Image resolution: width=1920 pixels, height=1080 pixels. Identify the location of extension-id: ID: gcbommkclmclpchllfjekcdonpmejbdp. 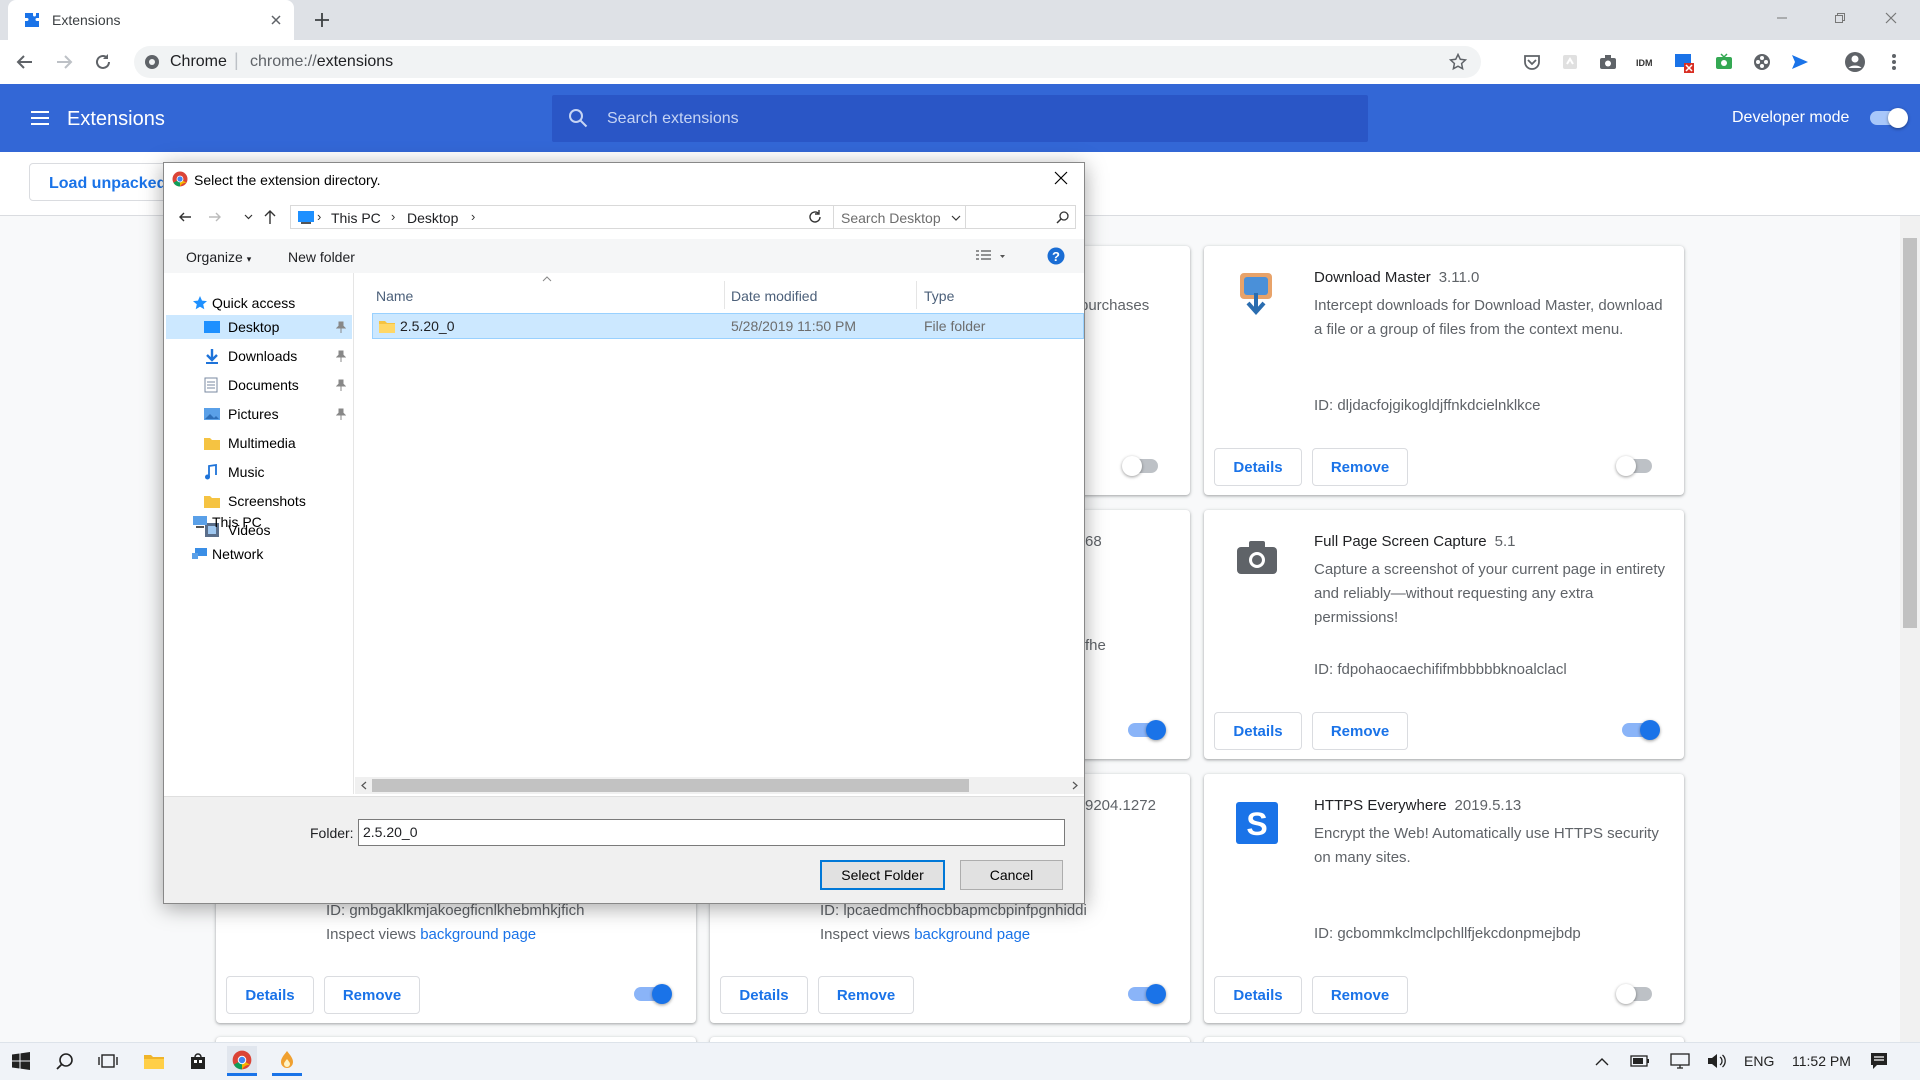
(1447, 933).